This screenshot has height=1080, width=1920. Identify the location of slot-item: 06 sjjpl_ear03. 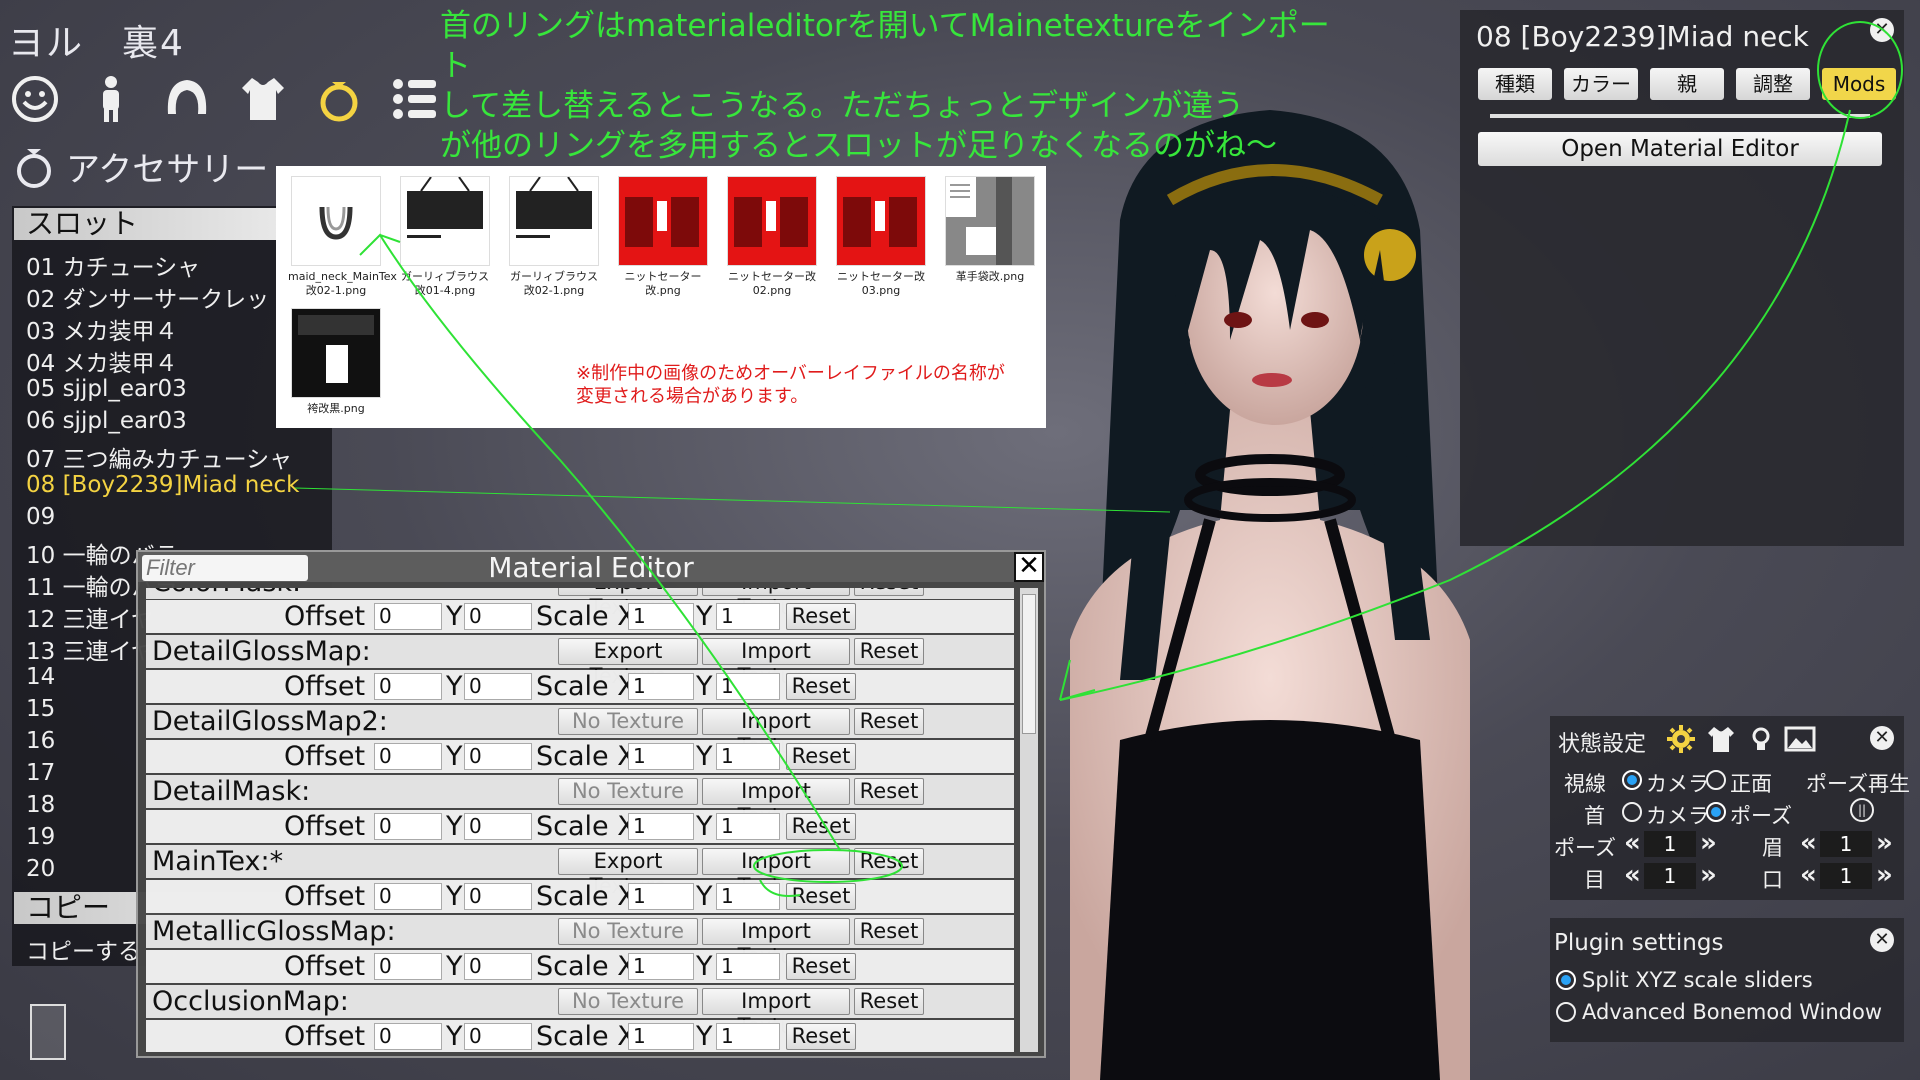
(106, 421).